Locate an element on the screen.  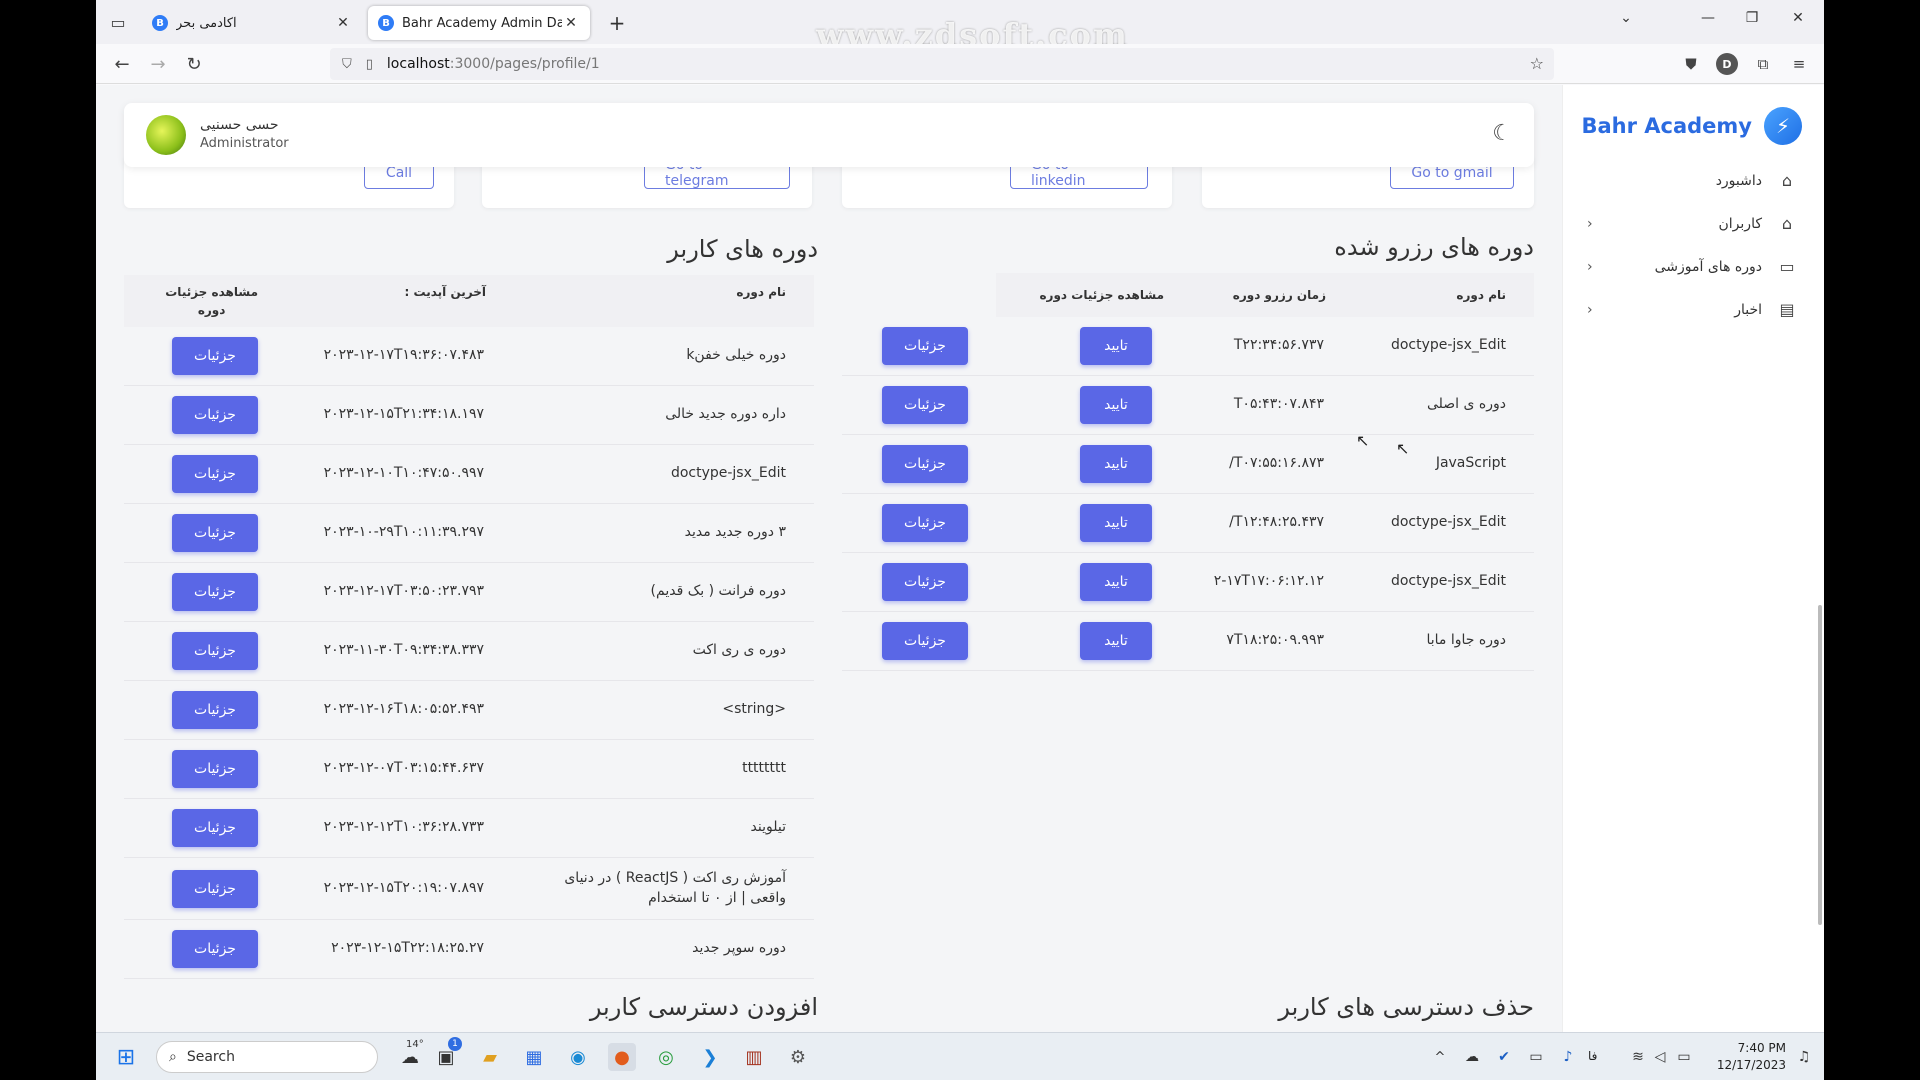
sidebar-item-courses: ▭ دوره های آموزشی ‹ is located at coordinates (1693, 266).